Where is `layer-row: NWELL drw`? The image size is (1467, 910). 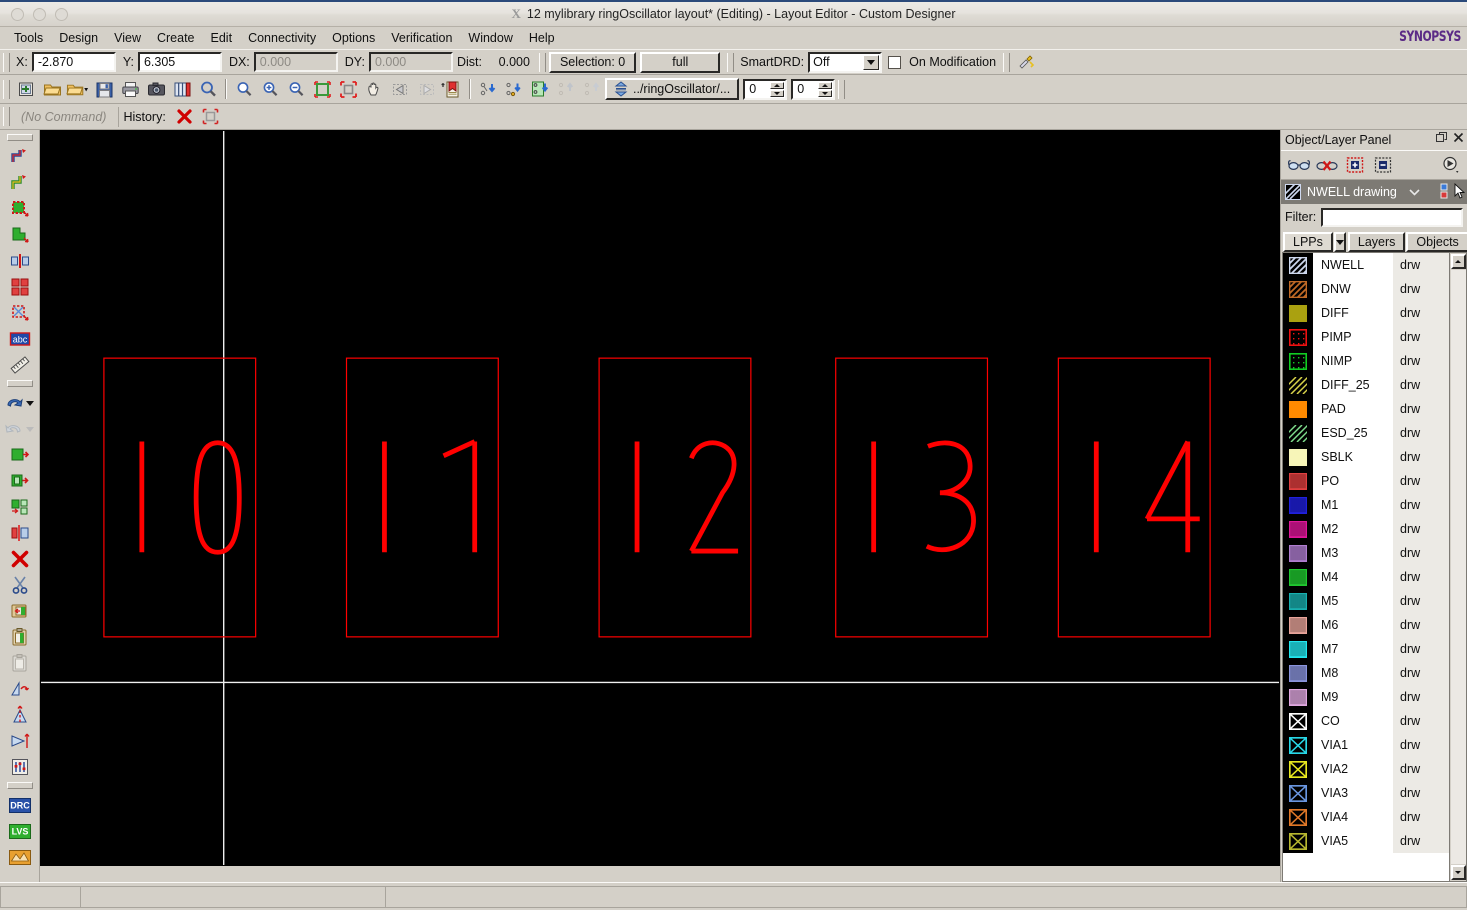
layer-row: NWELL drw is located at coordinates (1366, 265).